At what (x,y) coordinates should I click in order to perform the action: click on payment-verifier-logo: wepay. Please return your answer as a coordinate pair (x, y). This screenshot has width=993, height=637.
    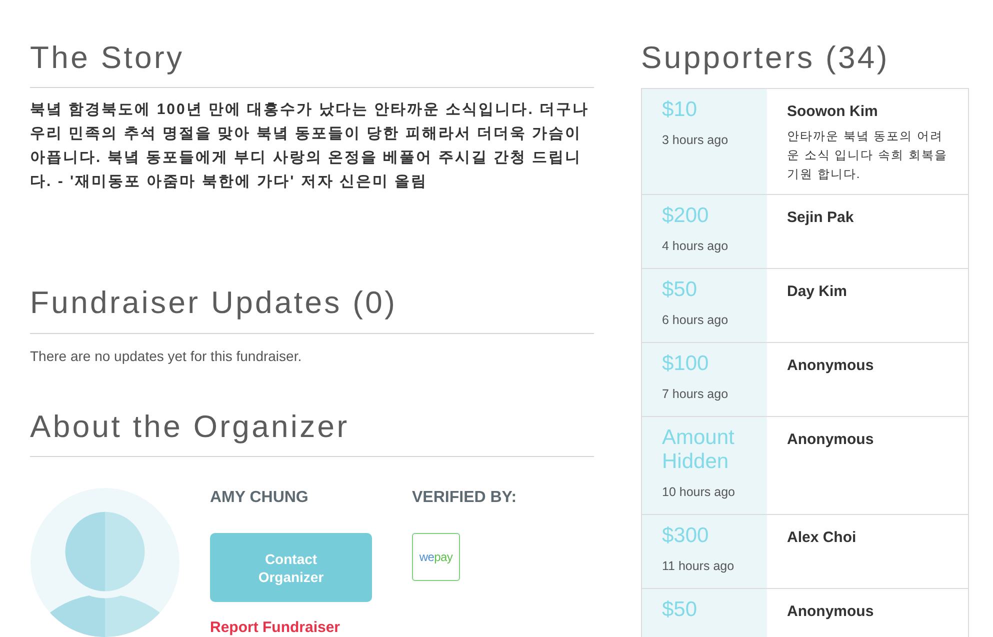
    Looking at the image, I should click on (436, 557).